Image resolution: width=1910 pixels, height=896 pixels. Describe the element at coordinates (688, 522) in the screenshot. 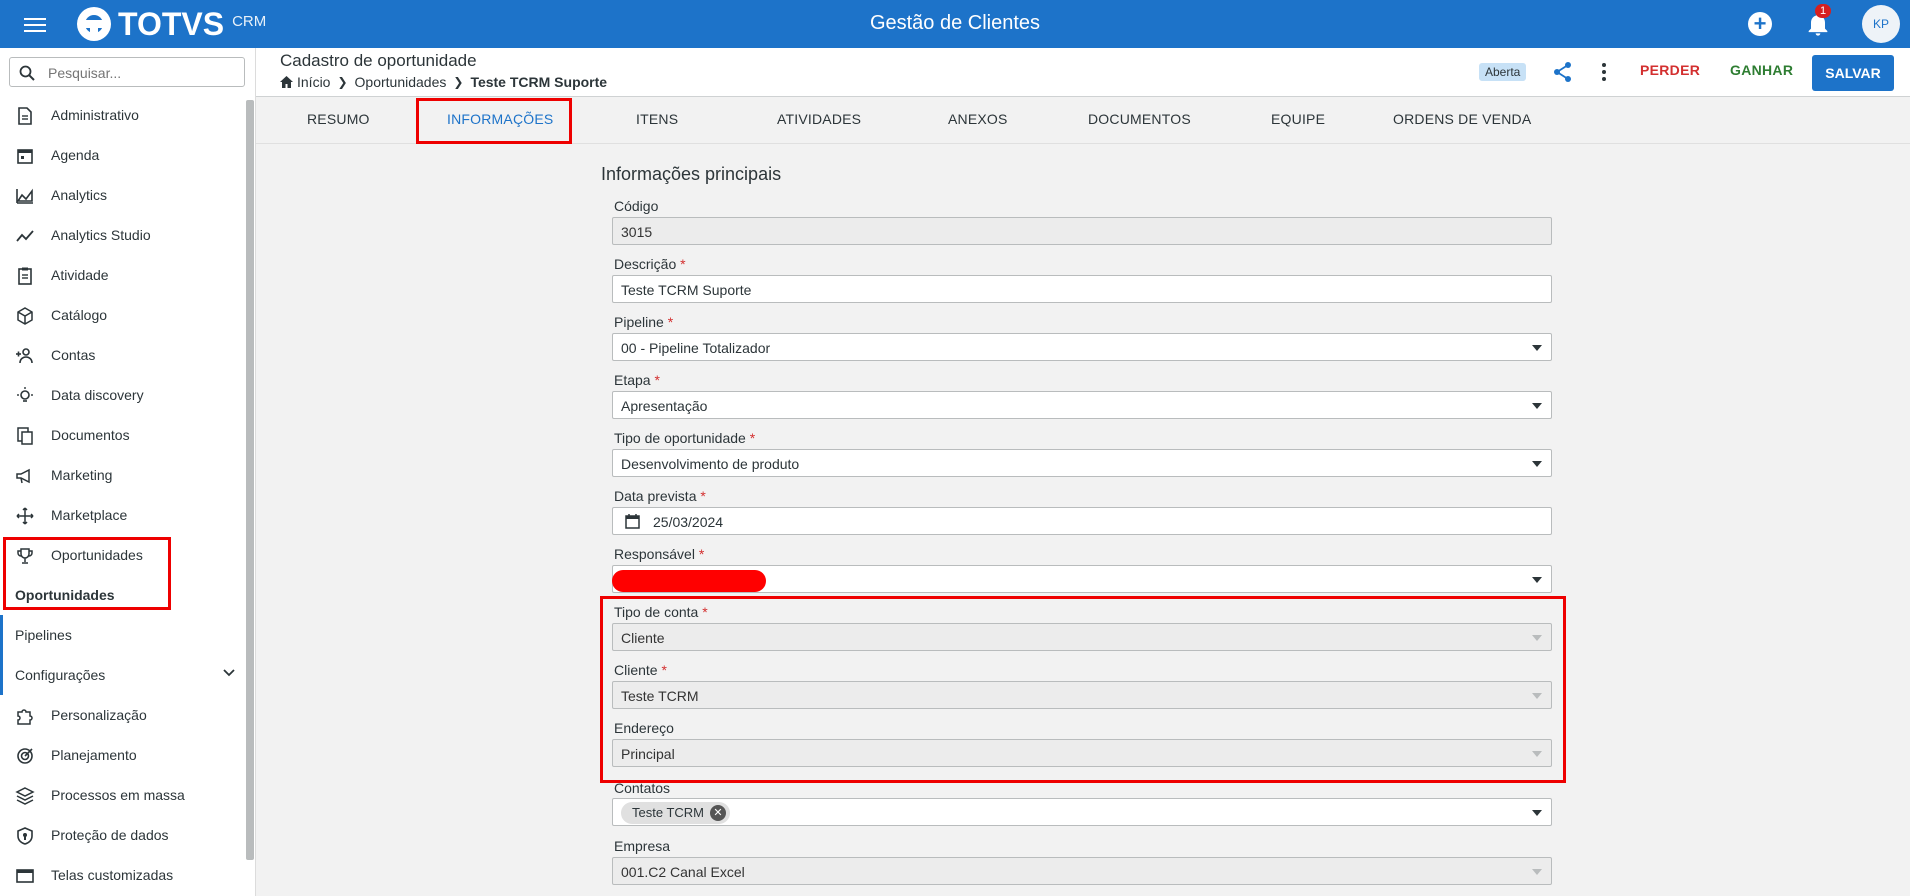

I see `data-prevista-value: 25/03/2024` at that location.